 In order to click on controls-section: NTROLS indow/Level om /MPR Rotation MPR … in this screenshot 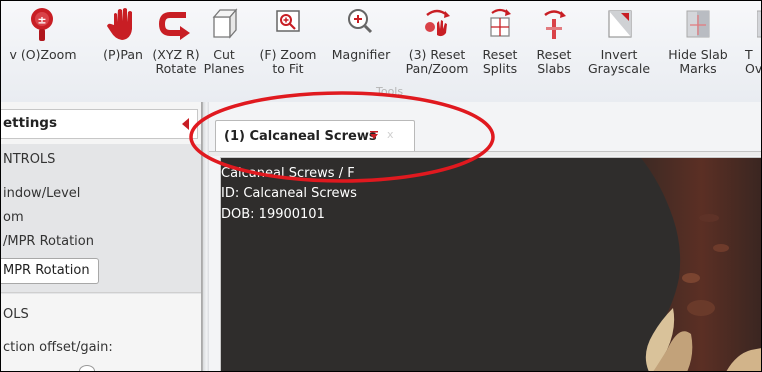, I will do `click(101, 219)`.